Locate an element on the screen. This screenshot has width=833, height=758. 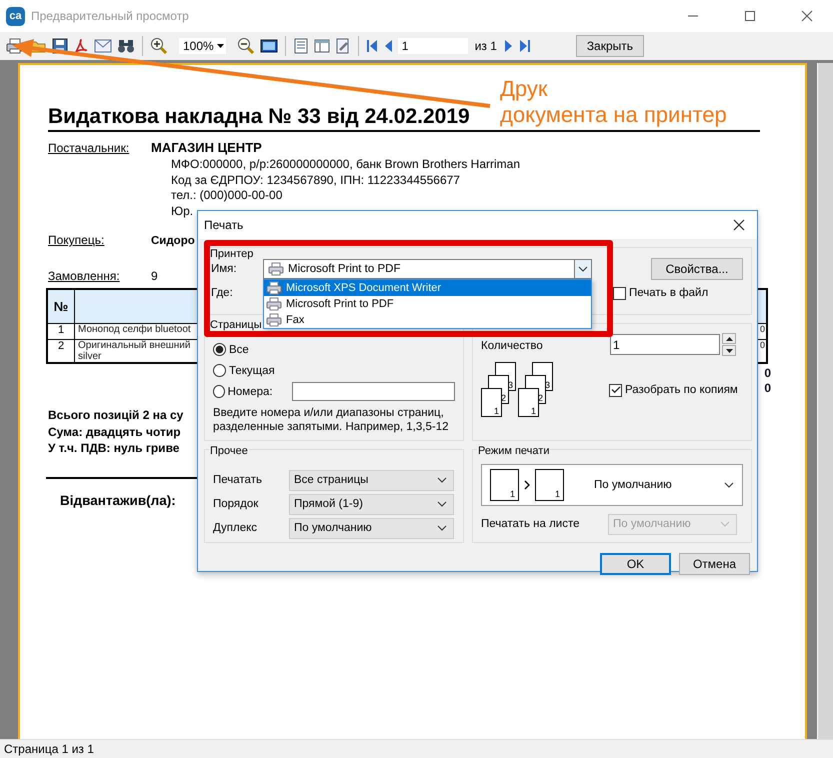
supplier-detail: Юр. is located at coordinates (182, 211).